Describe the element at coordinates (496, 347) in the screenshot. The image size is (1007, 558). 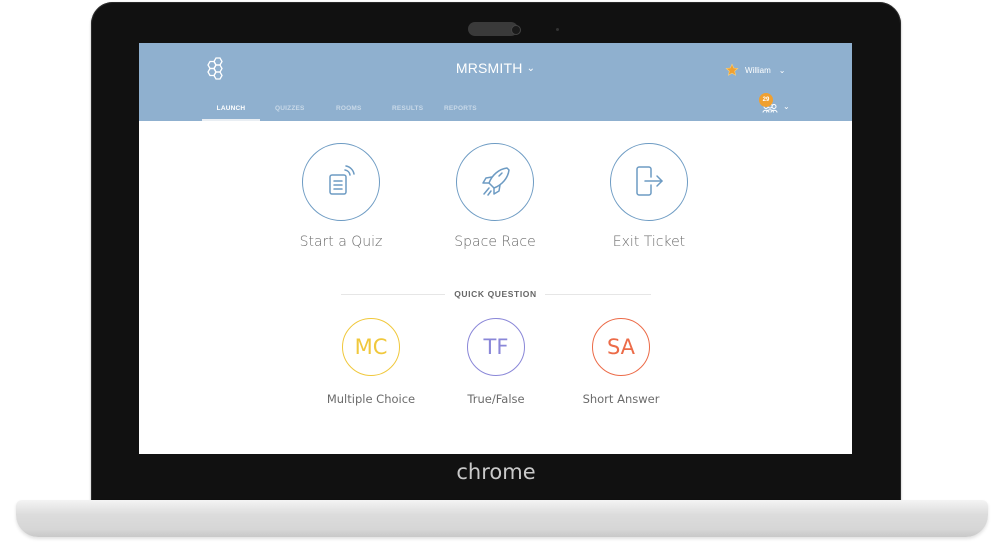
I see `true-false-button: TF` at that location.